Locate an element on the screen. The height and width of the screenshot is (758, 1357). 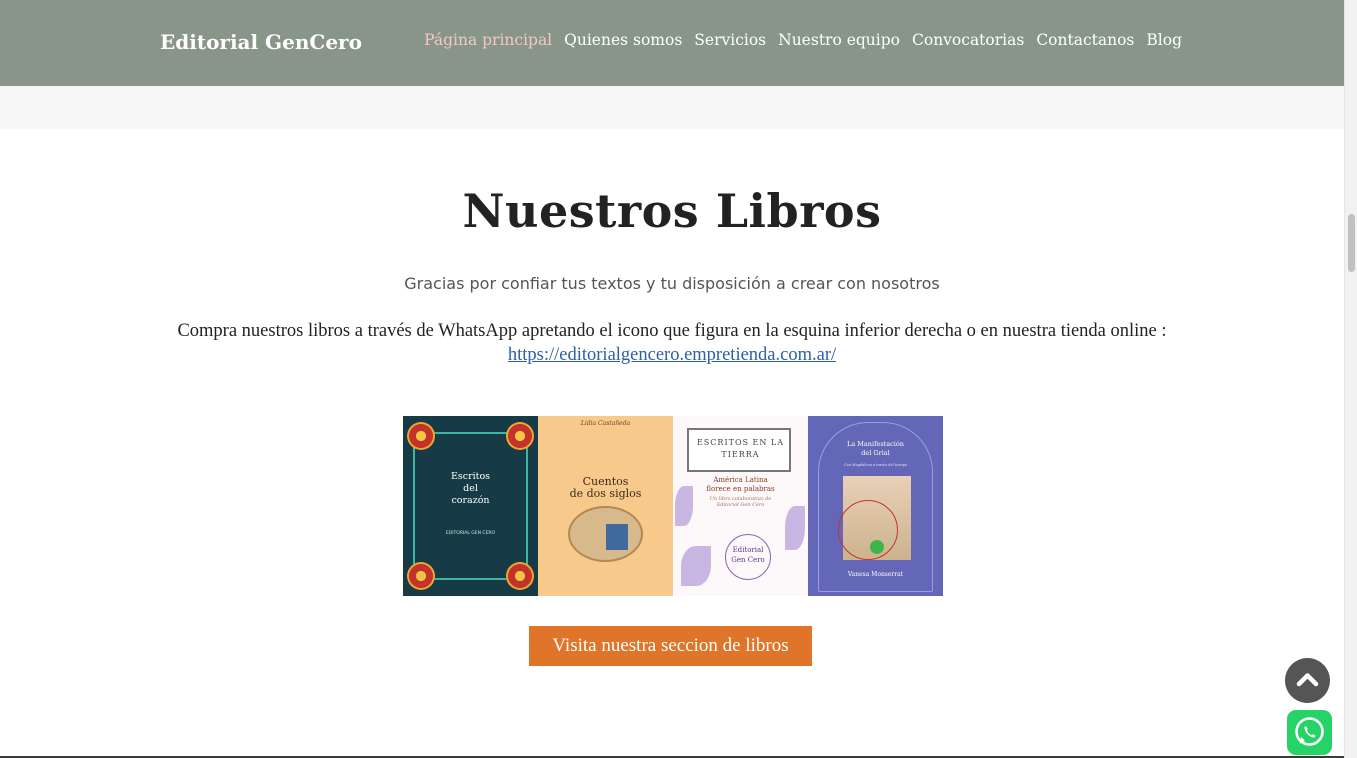
nav-item-contact: Contactanos is located at coordinates (1085, 40).